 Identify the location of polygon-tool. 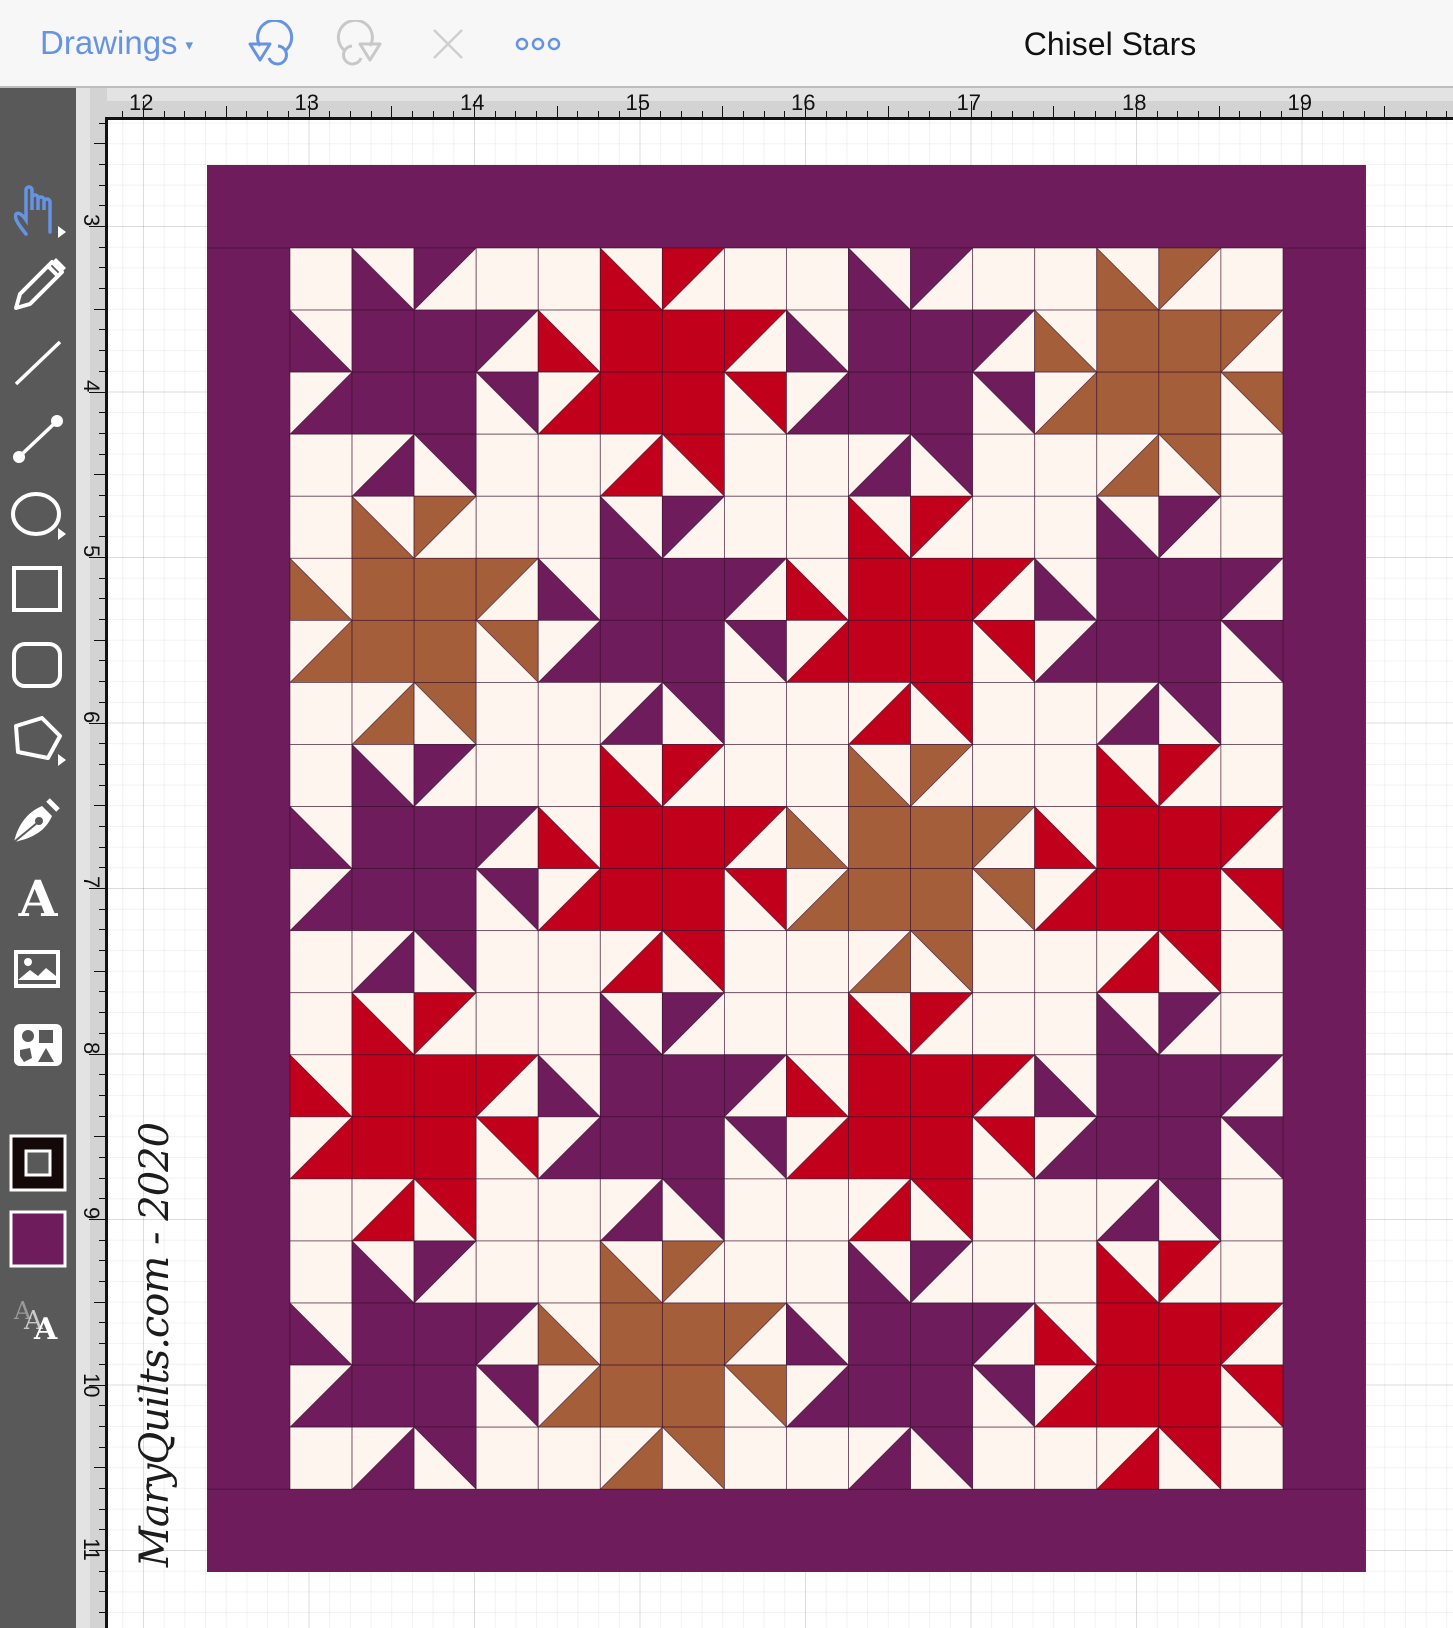
(38, 742).